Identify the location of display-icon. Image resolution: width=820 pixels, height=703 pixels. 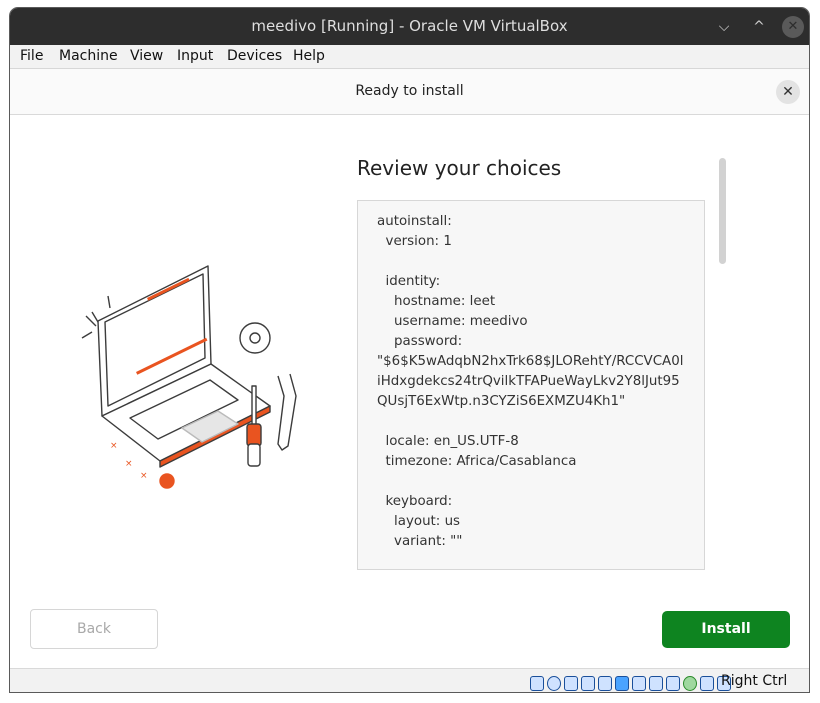
(639, 683).